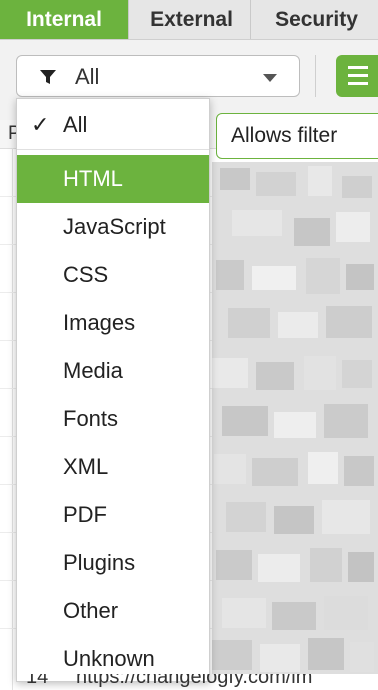  What do you see at coordinates (91, 418) in the screenshot?
I see `dropdown-item-label: Fonts` at bounding box center [91, 418].